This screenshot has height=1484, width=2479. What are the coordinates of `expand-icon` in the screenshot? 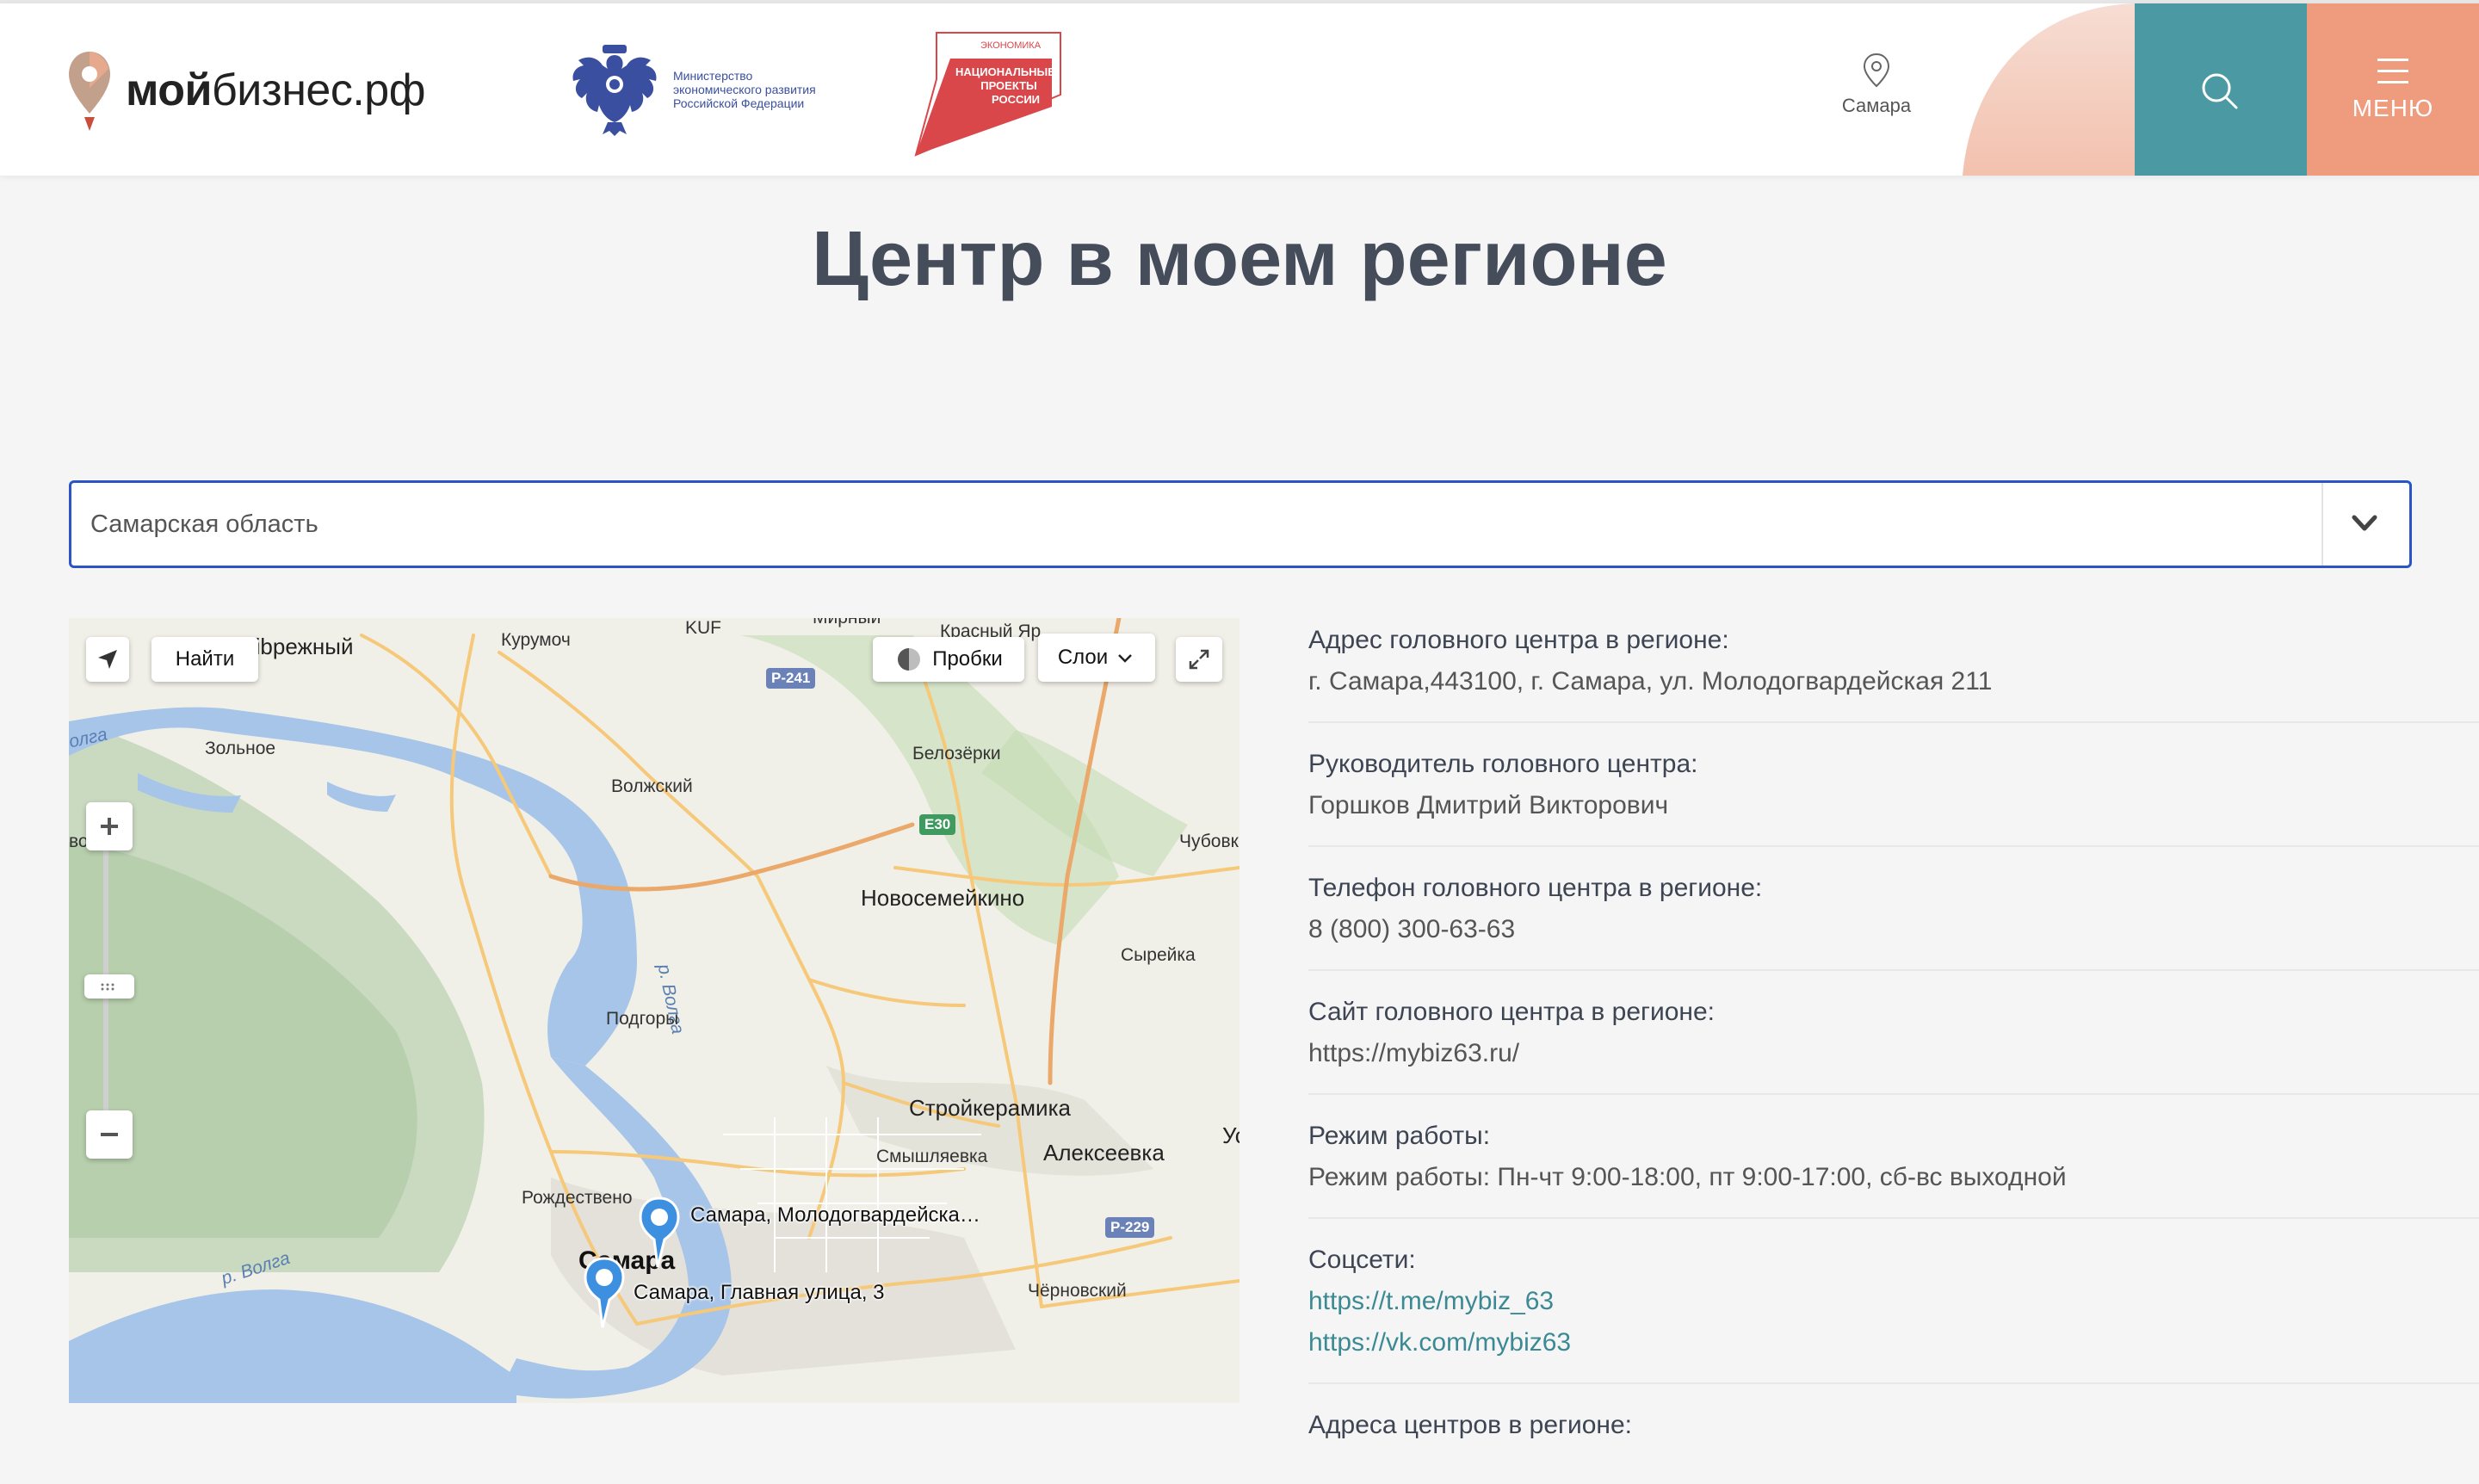 It's located at (1199, 659).